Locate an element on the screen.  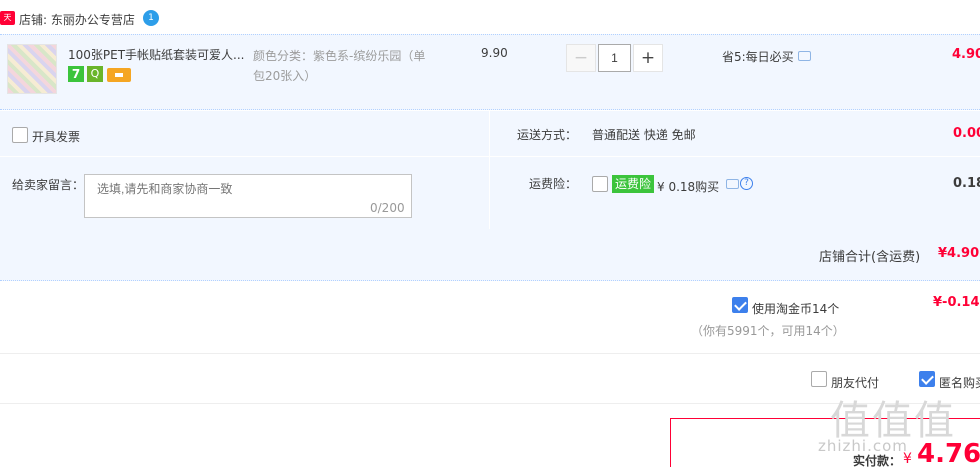
memo-char-count: 0/200 is located at coordinates (387, 208).